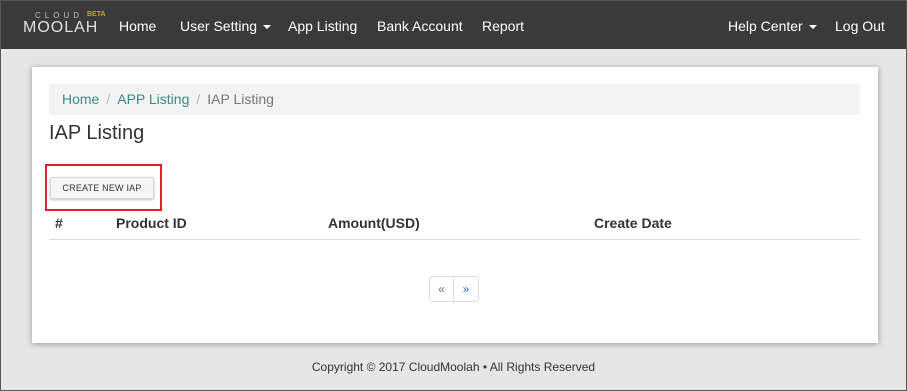 This screenshot has height=391, width=907. Describe the element at coordinates (374, 223) in the screenshot. I see `column-header-amount: Amount(USD)` at that location.